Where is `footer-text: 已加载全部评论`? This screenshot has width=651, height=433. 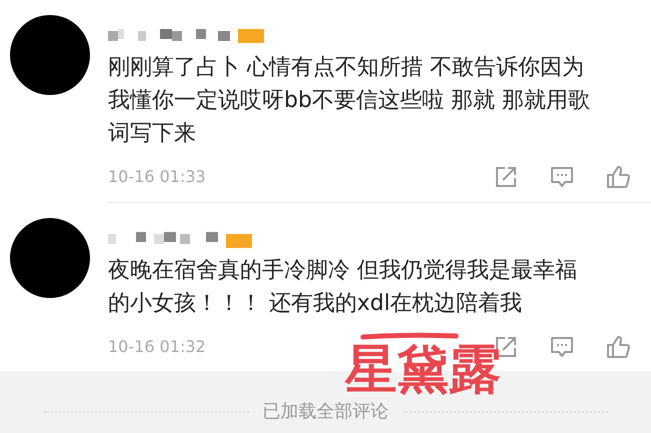
footer-text: 已加载全部评论 is located at coordinates (325, 412).